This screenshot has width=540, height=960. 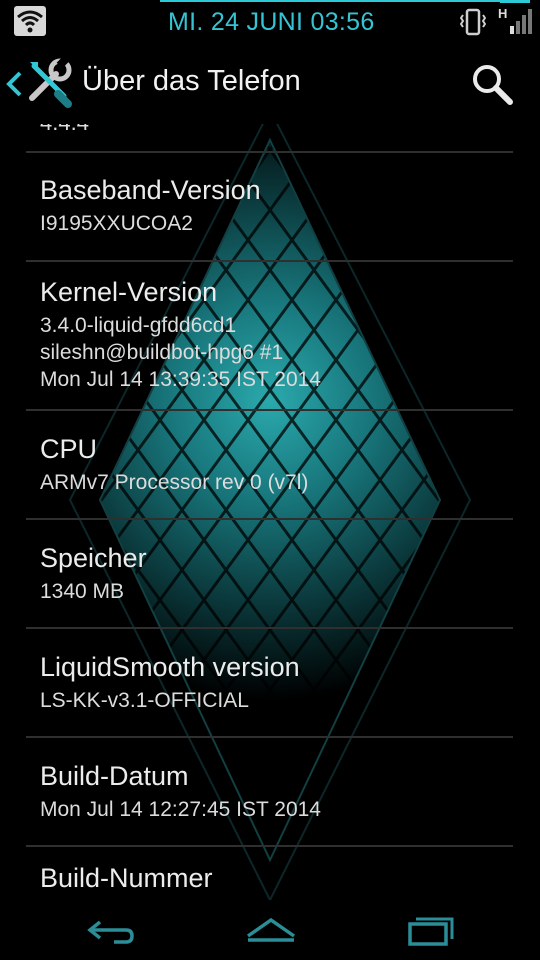 I want to click on list-item-title: LiquidSmooth version, so click(x=170, y=667).